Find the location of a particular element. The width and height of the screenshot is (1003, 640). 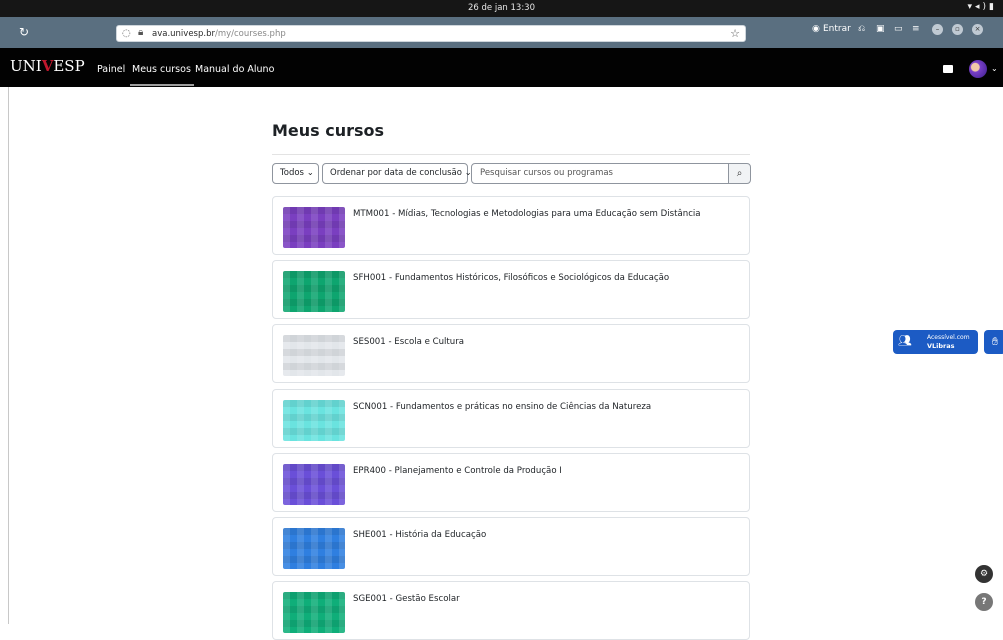

search-button: ⌕ is located at coordinates (739, 173).